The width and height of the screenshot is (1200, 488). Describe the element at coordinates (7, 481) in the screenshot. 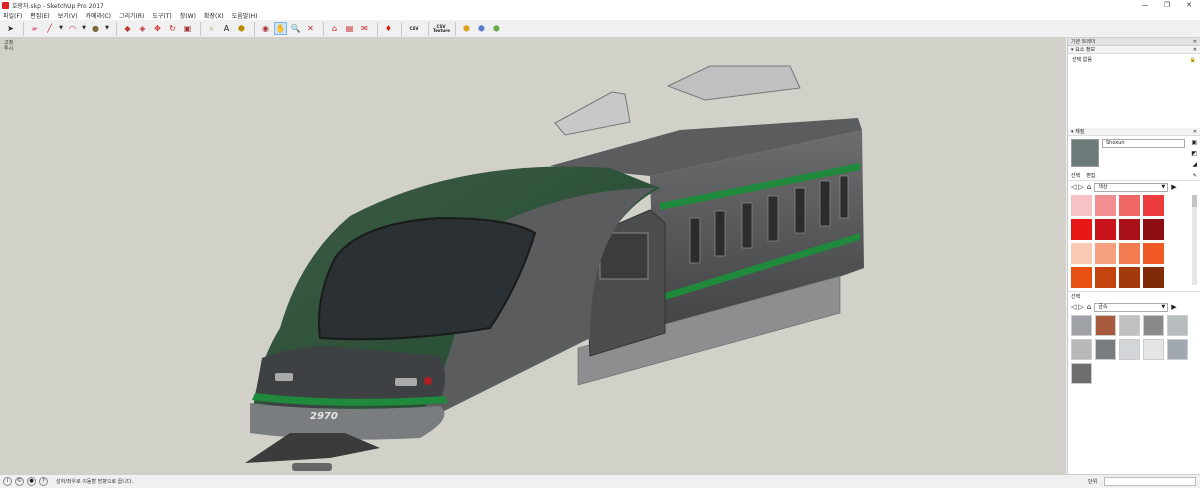

I see `geo-location-icon: i` at that location.